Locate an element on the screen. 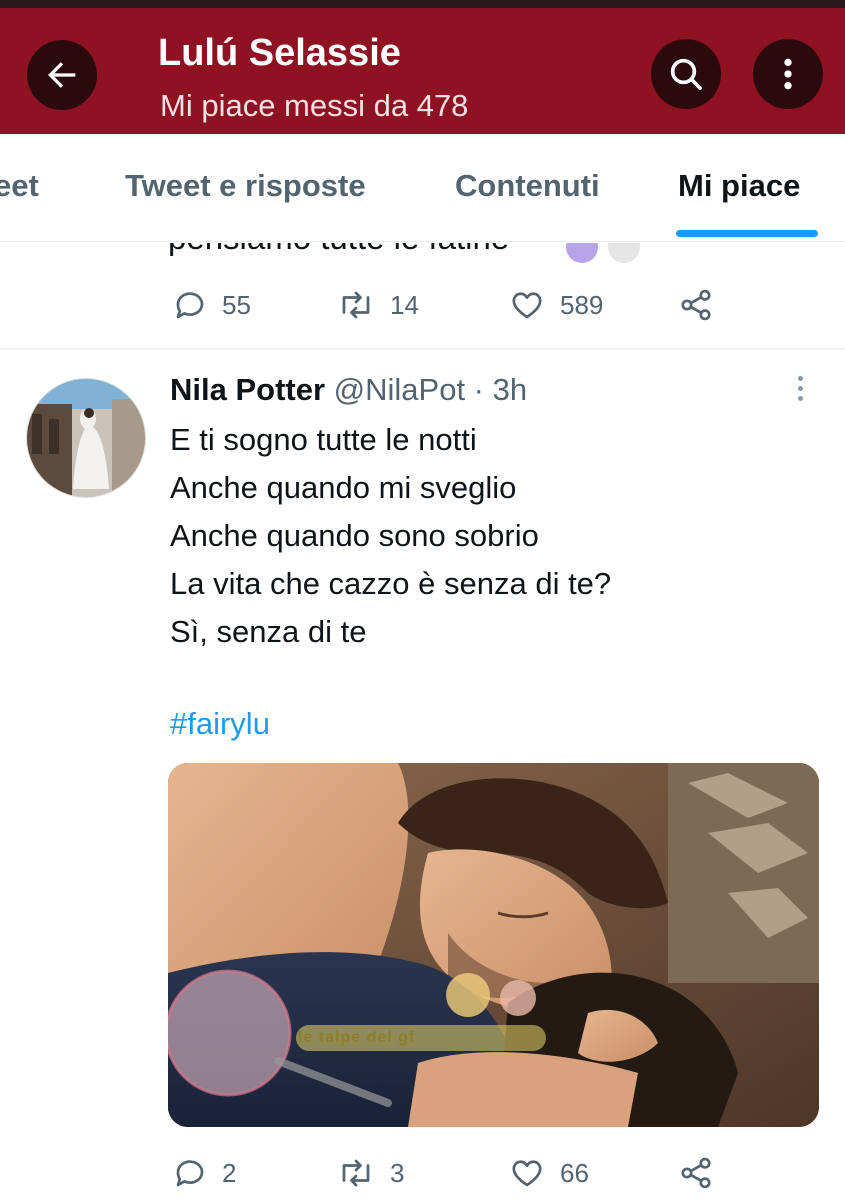 Image resolution: width=845 pixels, height=1200 pixels. status-bar-edge is located at coordinates (422, 4).